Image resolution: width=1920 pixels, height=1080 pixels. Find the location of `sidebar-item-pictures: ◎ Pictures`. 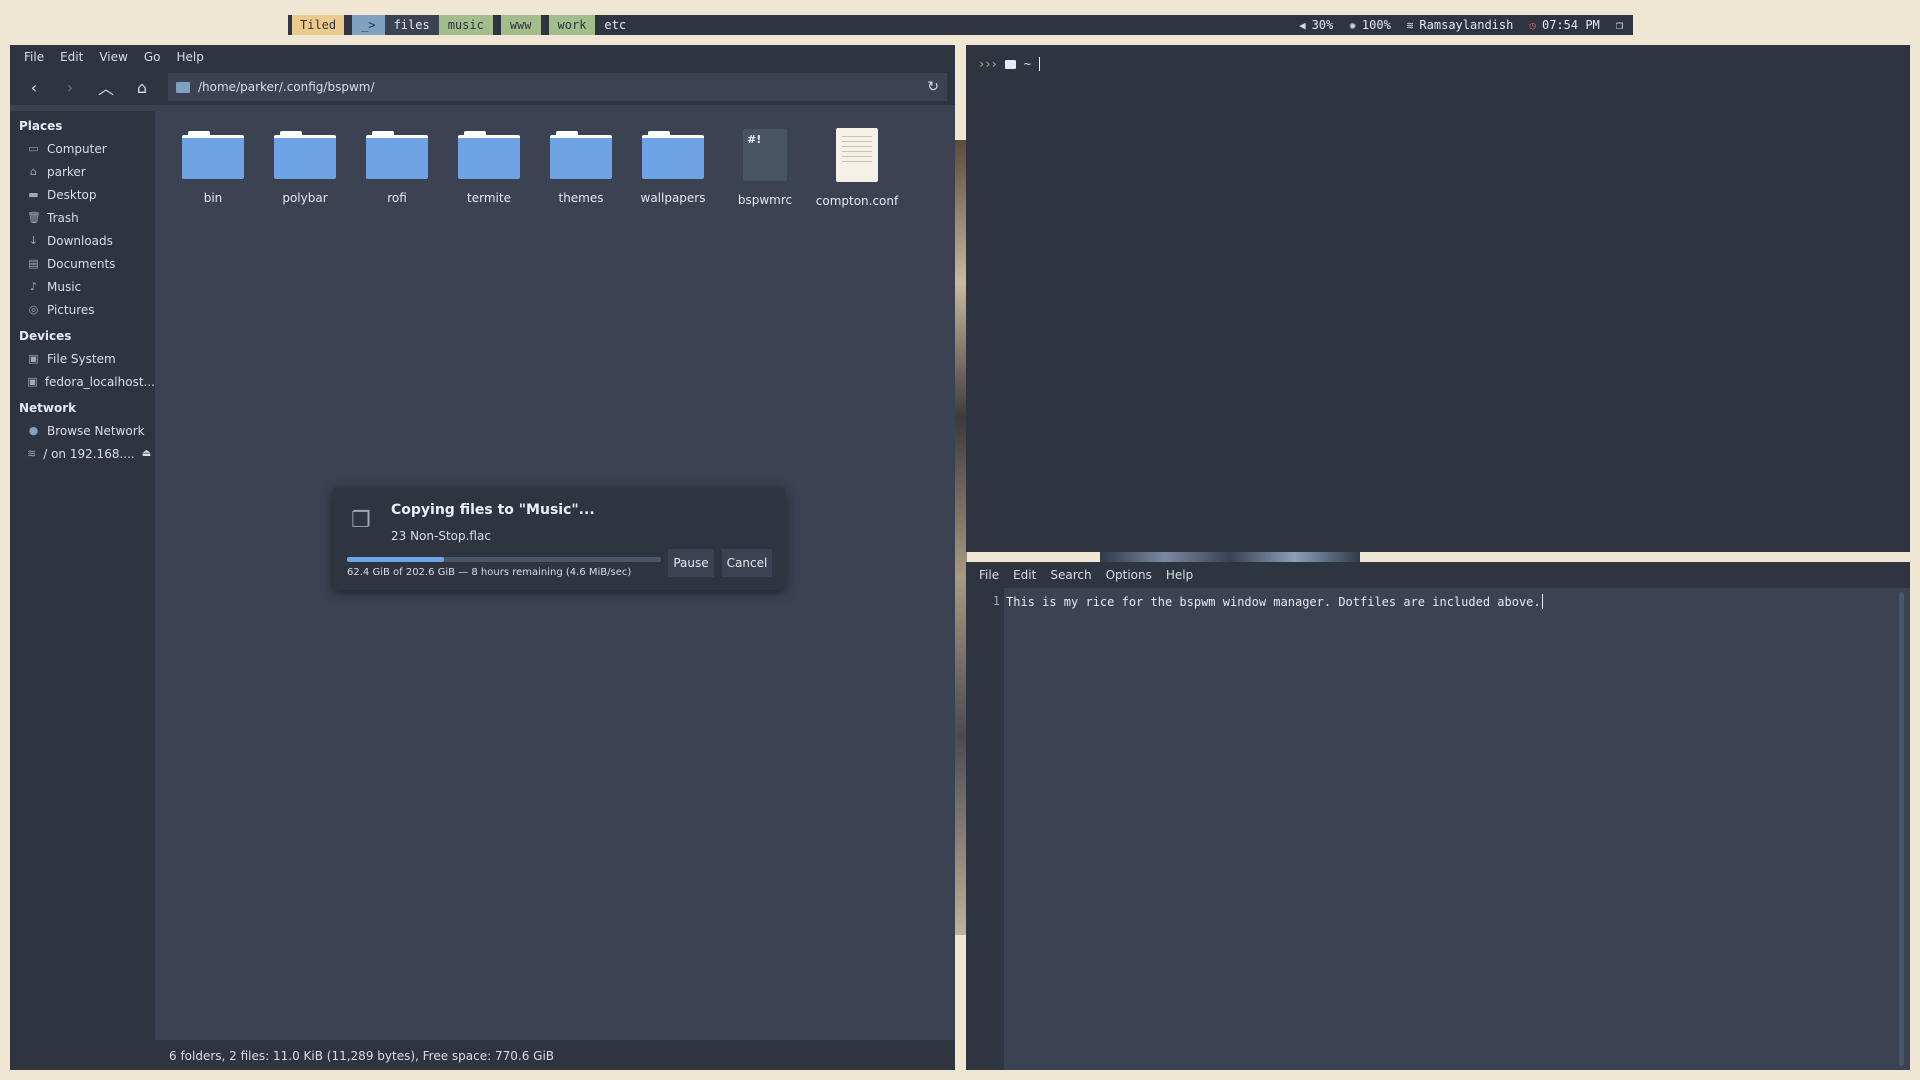

sidebar-item-pictures: ◎ Pictures is located at coordinates (82, 309).